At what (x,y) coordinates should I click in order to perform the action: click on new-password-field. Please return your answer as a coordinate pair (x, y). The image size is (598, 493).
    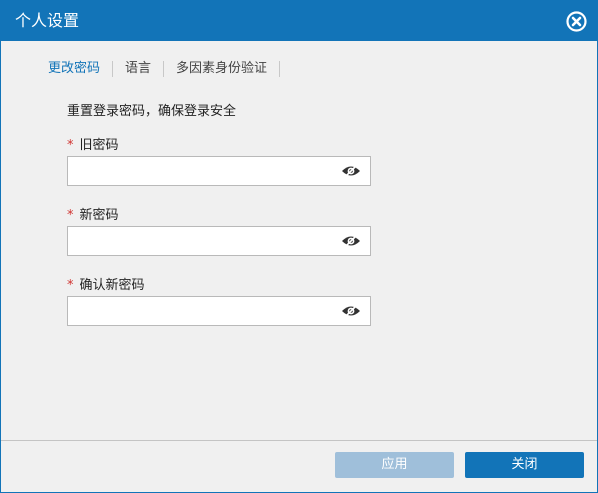
    Looking at the image, I should click on (219, 241).